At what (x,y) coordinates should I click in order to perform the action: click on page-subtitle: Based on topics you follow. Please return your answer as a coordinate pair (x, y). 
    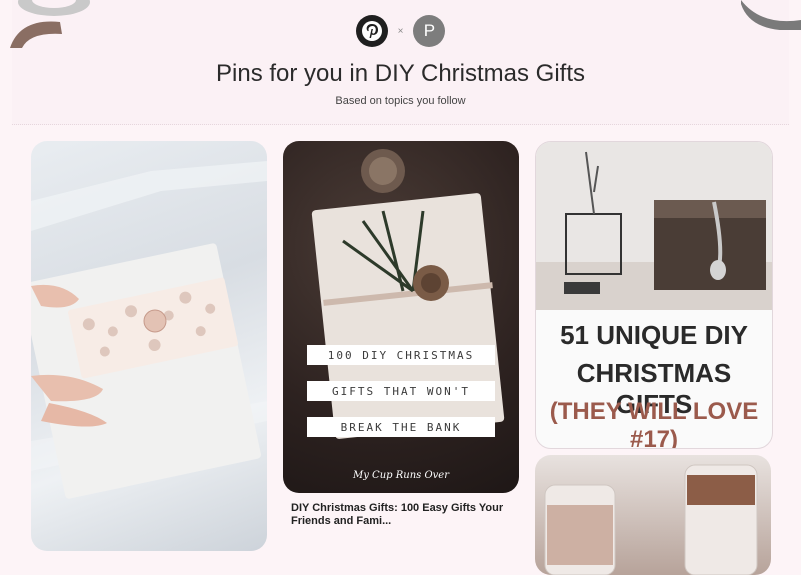
    Looking at the image, I should click on (400, 101).